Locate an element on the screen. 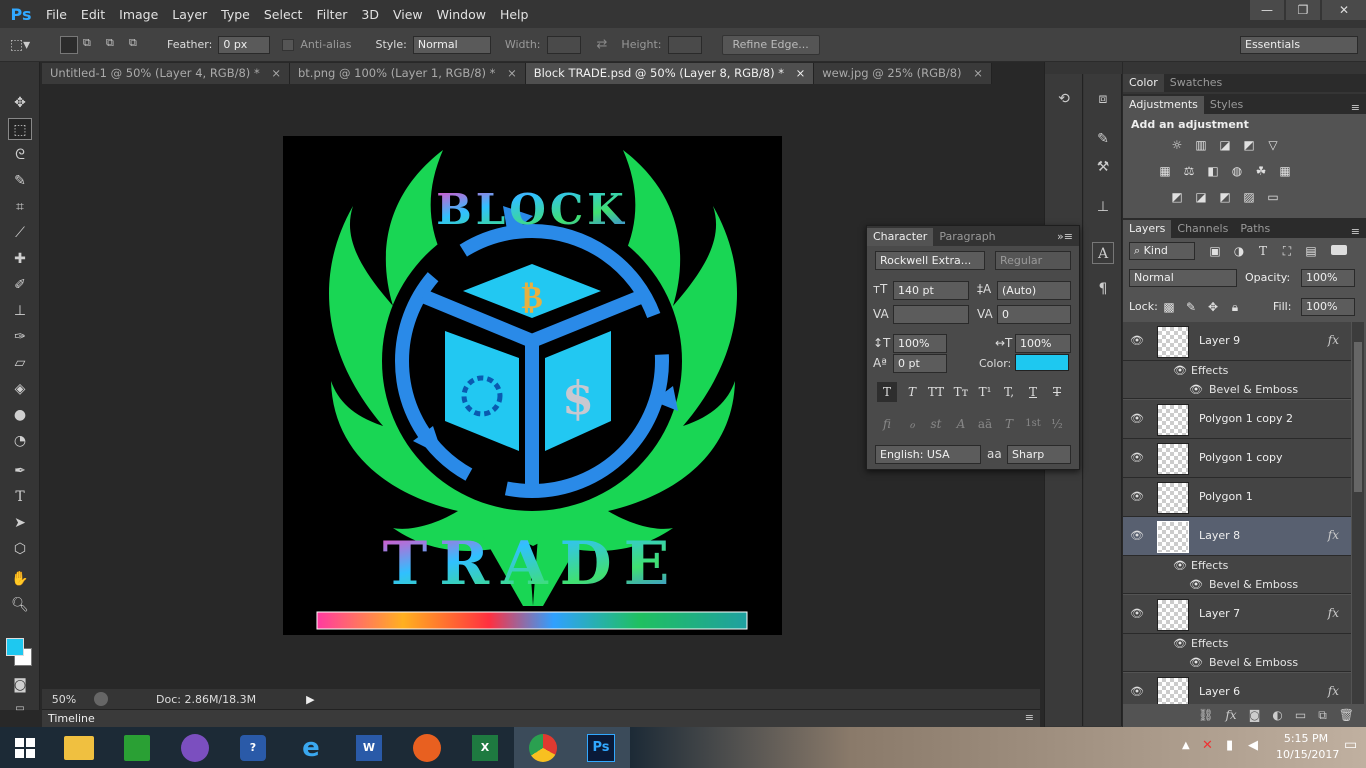 Image resolution: width=1366 pixels, height=768 pixels. store-icon is located at coordinates (137, 747).